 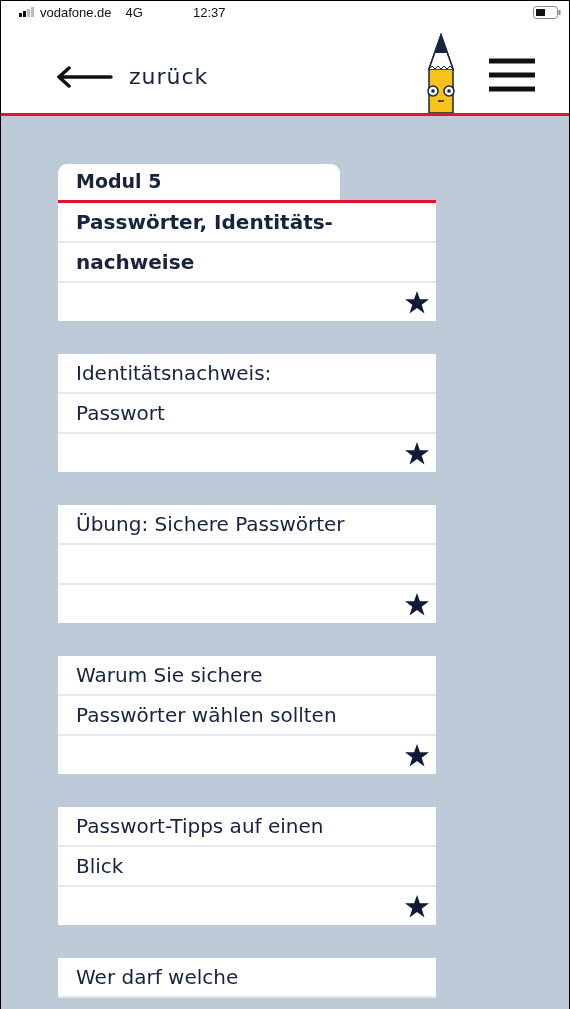 What do you see at coordinates (209, 12) in the screenshot?
I see `clock-time: 12:37` at bounding box center [209, 12].